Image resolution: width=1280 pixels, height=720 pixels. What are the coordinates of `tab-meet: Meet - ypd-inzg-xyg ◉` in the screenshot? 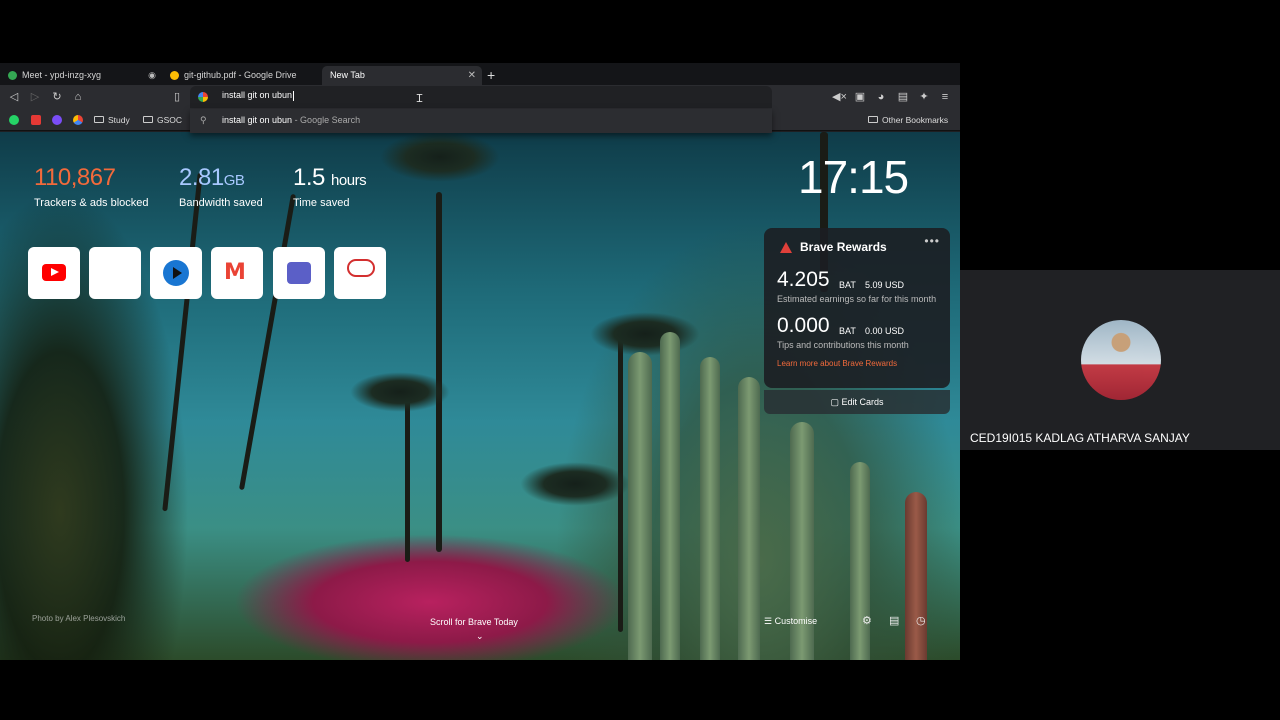 It's located at (81, 75).